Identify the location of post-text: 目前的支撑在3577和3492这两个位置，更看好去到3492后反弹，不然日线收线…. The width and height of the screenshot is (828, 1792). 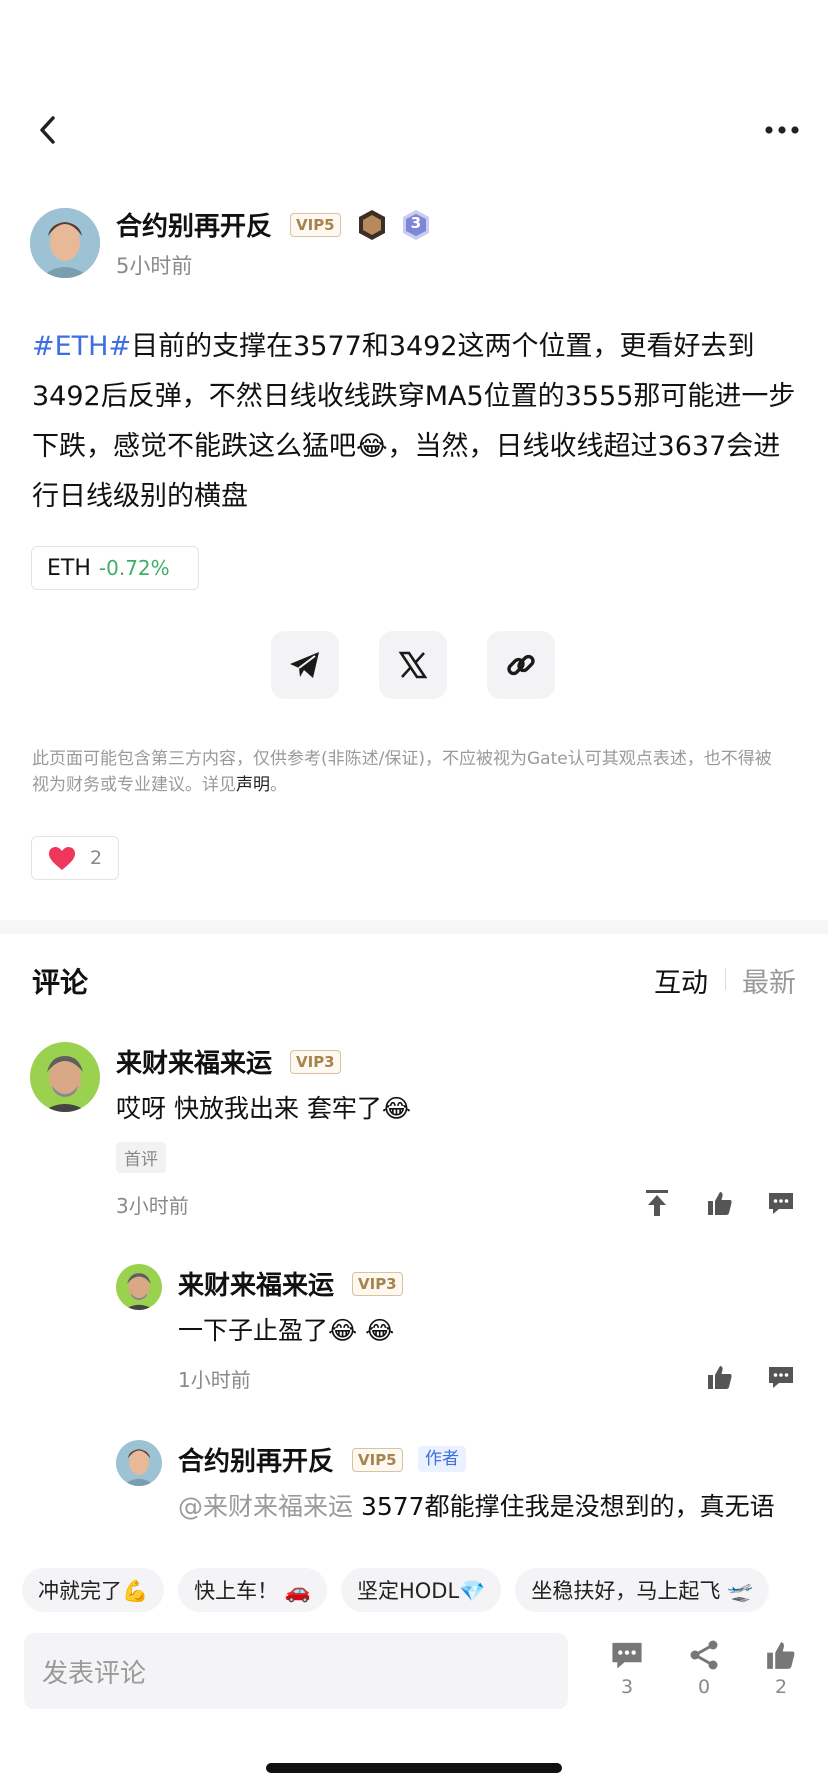
(414, 421).